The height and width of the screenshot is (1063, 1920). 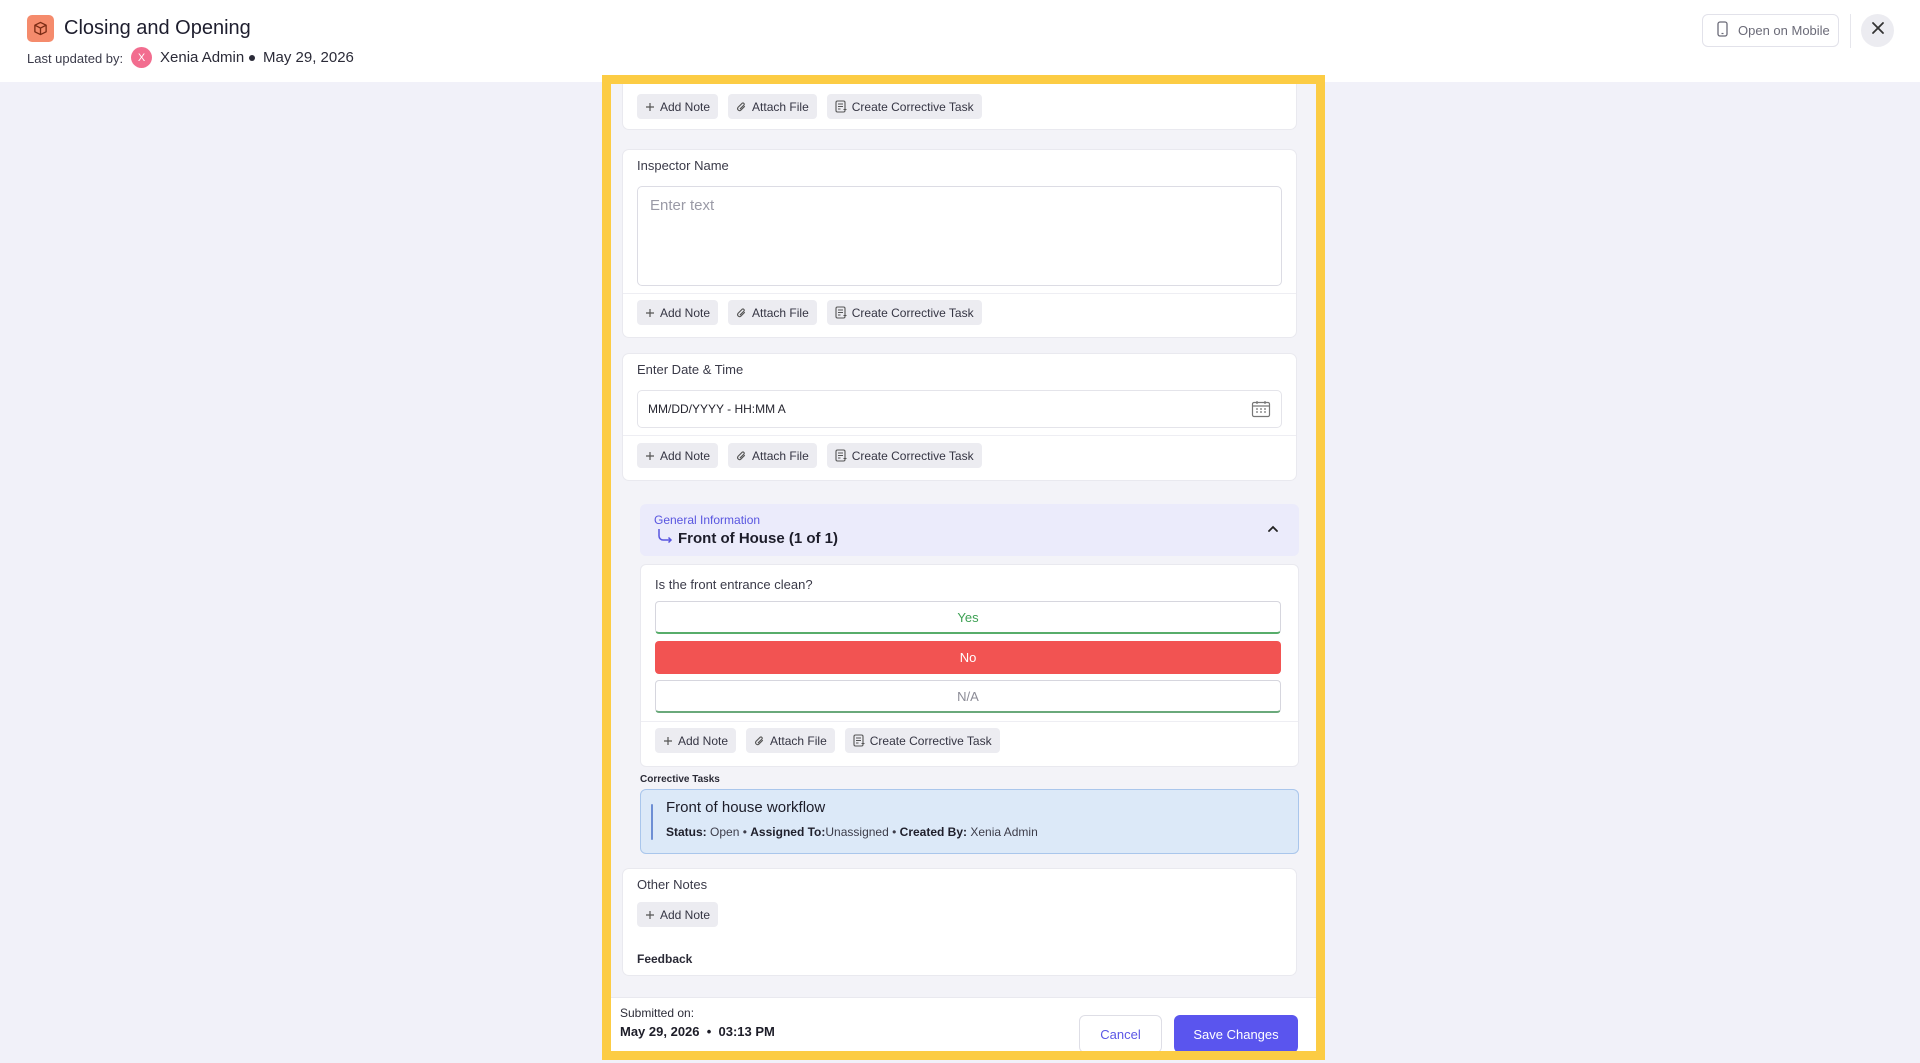 What do you see at coordinates (75, 58) in the screenshot?
I see `last-updated-label: Last updated by:` at bounding box center [75, 58].